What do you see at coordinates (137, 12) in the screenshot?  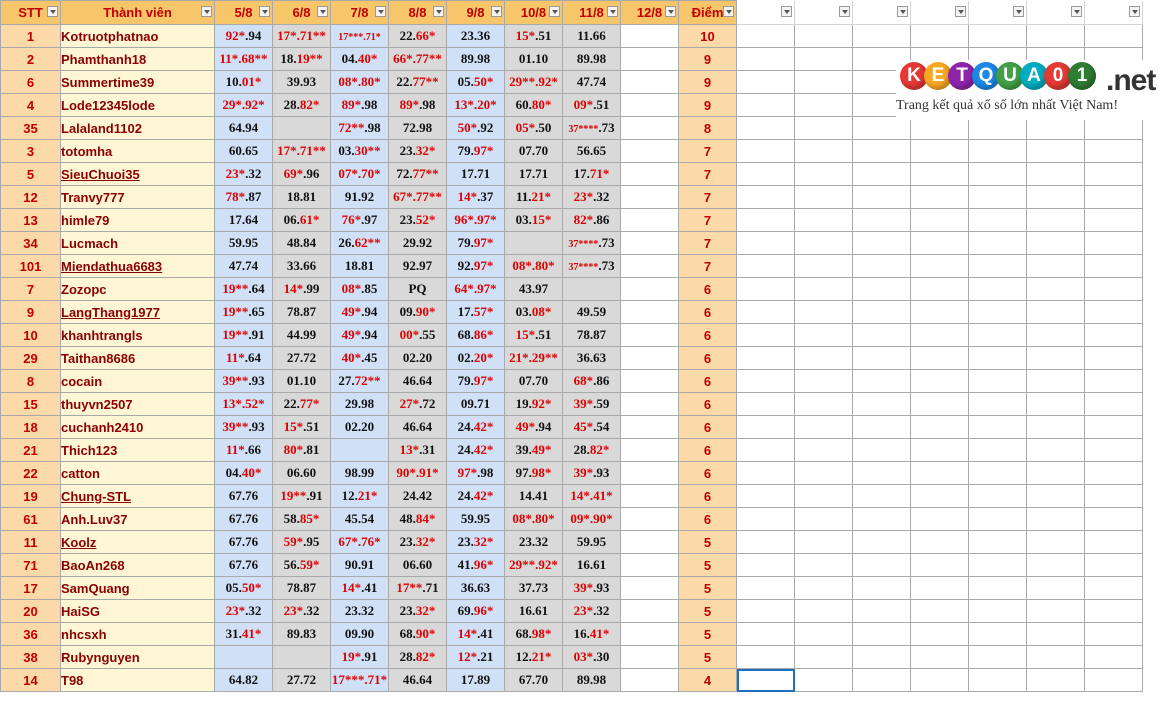 I see `column-header-member: Thành viên` at bounding box center [137, 12].